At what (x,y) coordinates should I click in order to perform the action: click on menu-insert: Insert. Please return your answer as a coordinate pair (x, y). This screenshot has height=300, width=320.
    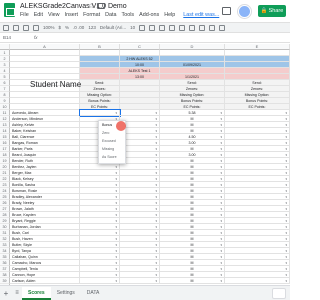
    Looking at the image, I should click on (71, 15).